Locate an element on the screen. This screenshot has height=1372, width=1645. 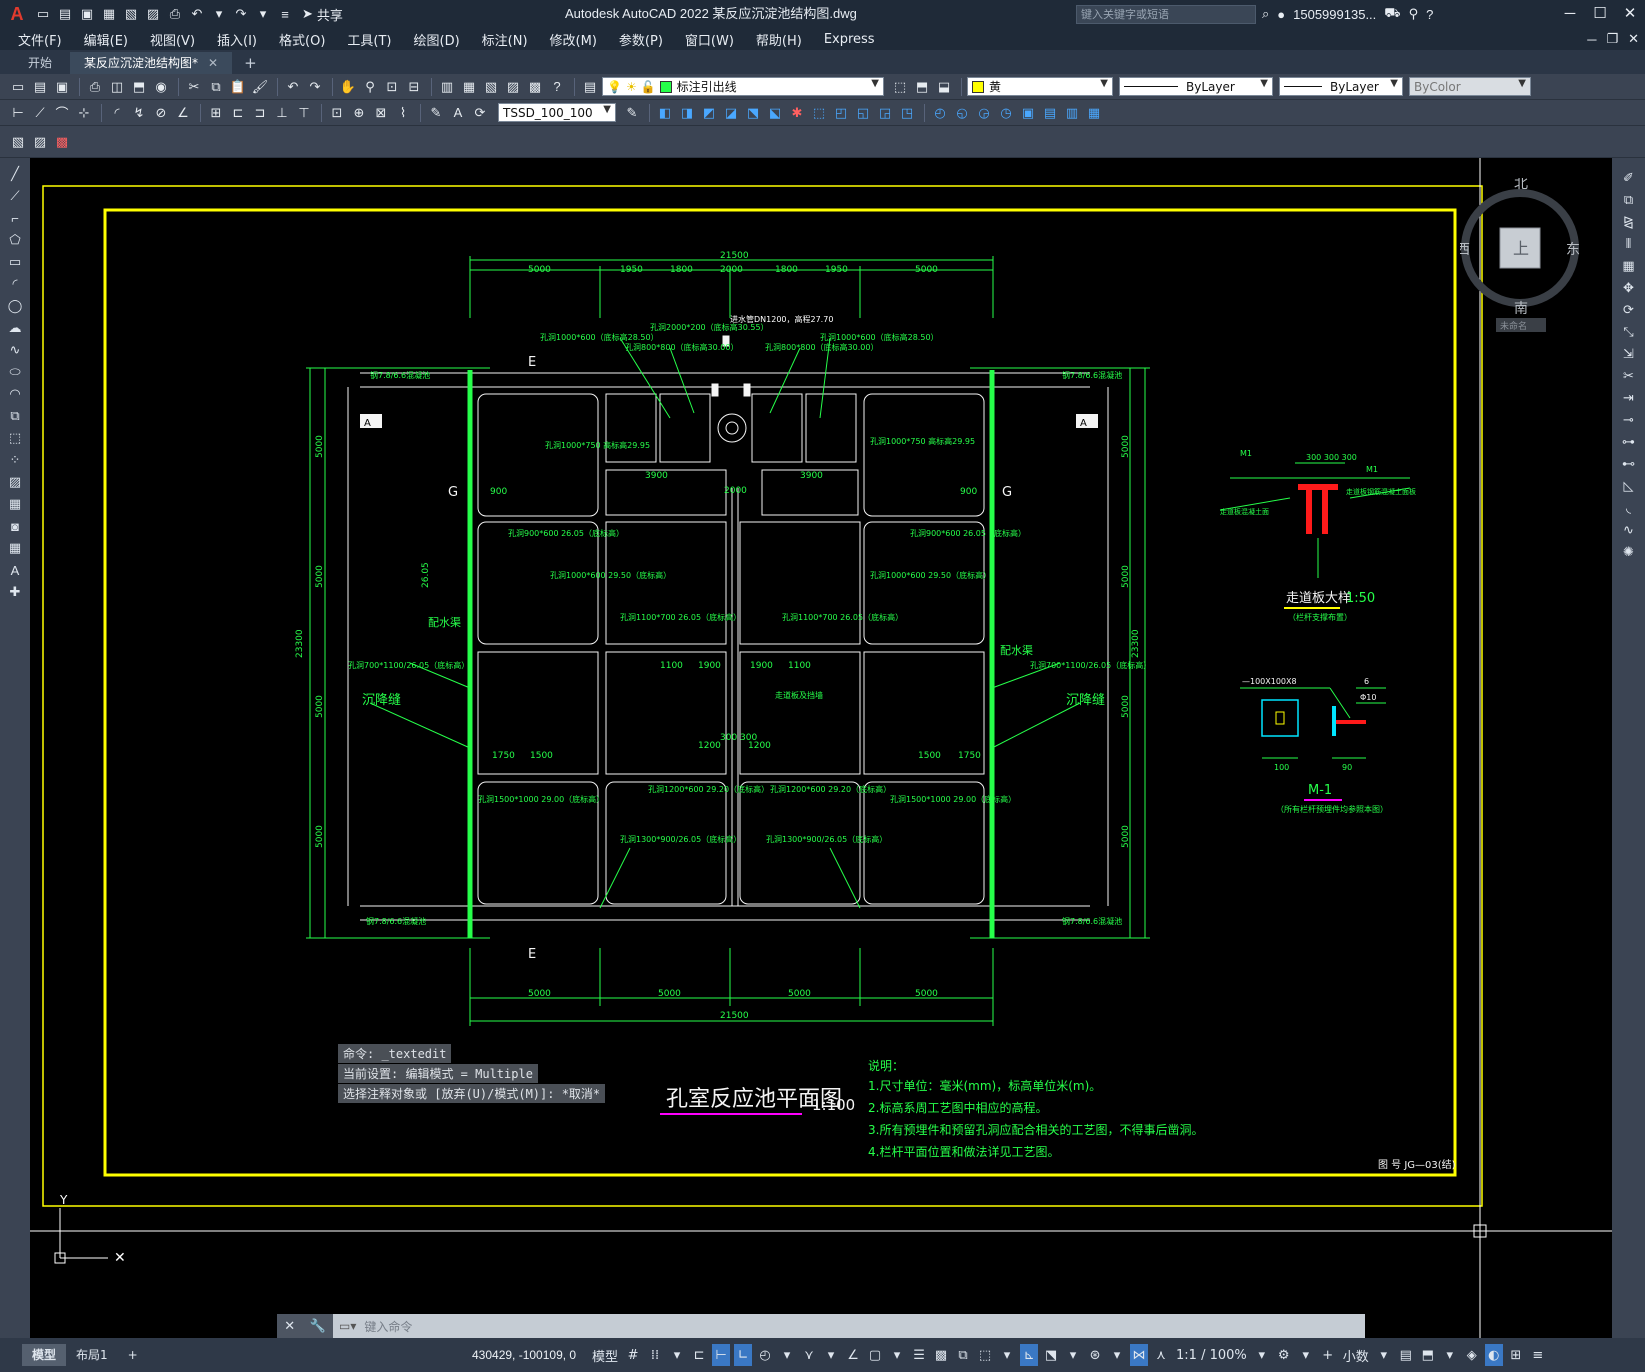
ortho-icon: ∟ is located at coordinates (743, 1355).